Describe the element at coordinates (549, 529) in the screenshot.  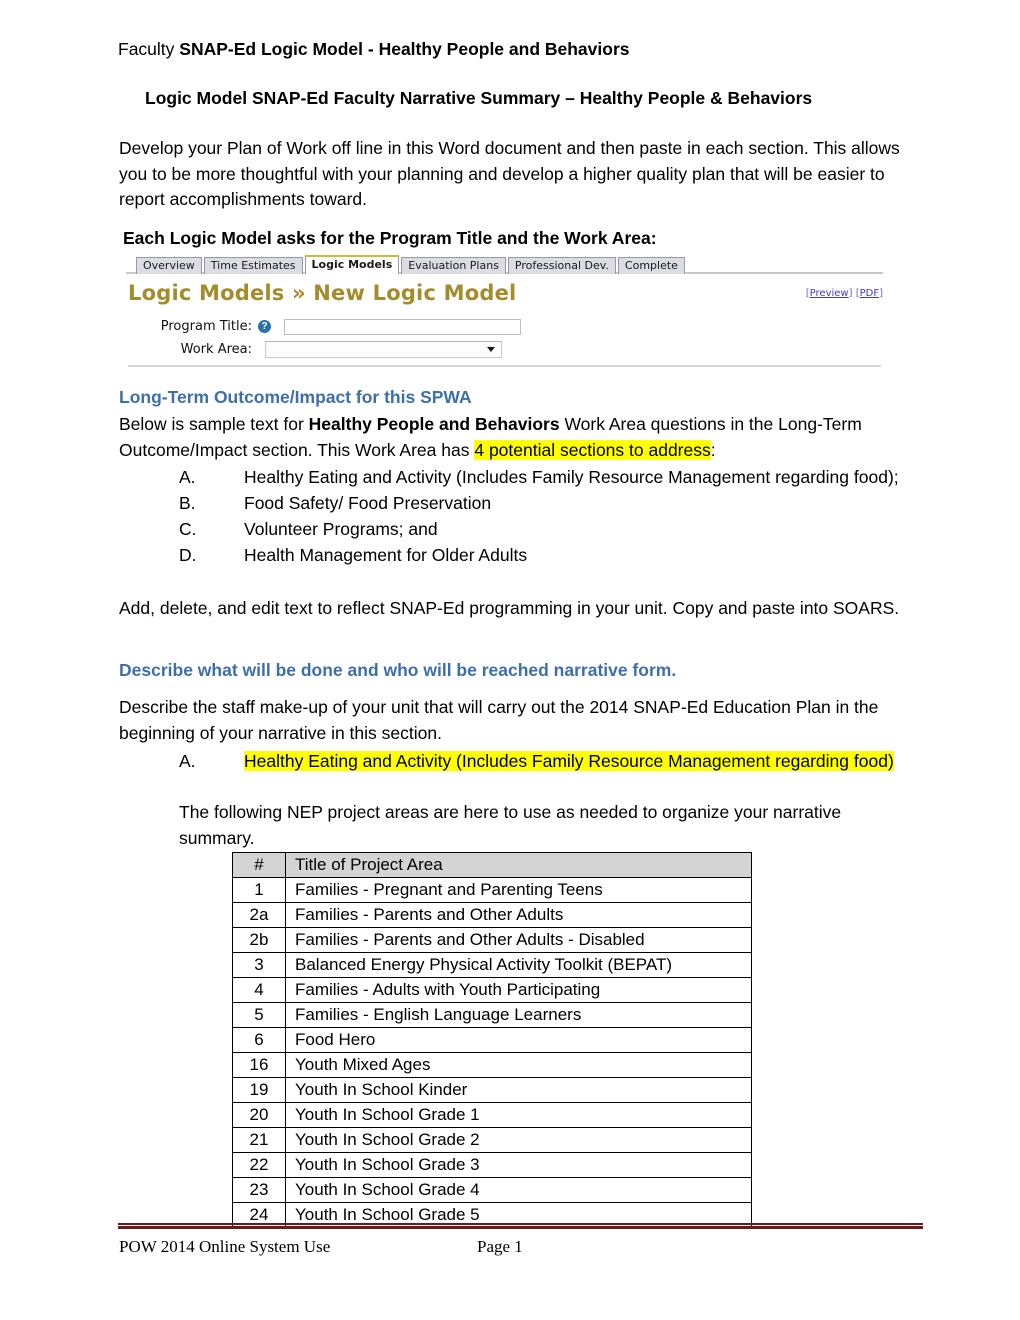
I see `list-item-c: C. Volunteer Programs; and` at that location.